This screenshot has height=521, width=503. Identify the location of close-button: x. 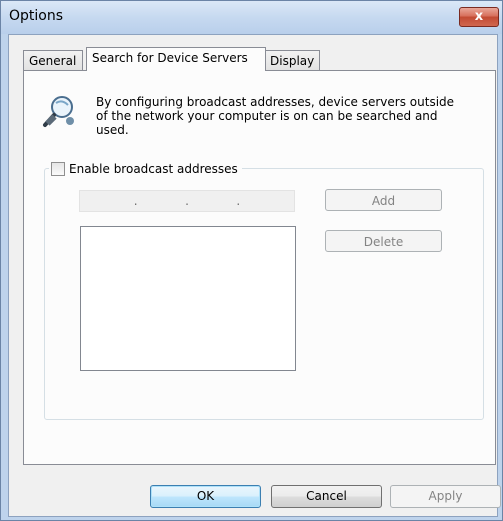
(479, 17).